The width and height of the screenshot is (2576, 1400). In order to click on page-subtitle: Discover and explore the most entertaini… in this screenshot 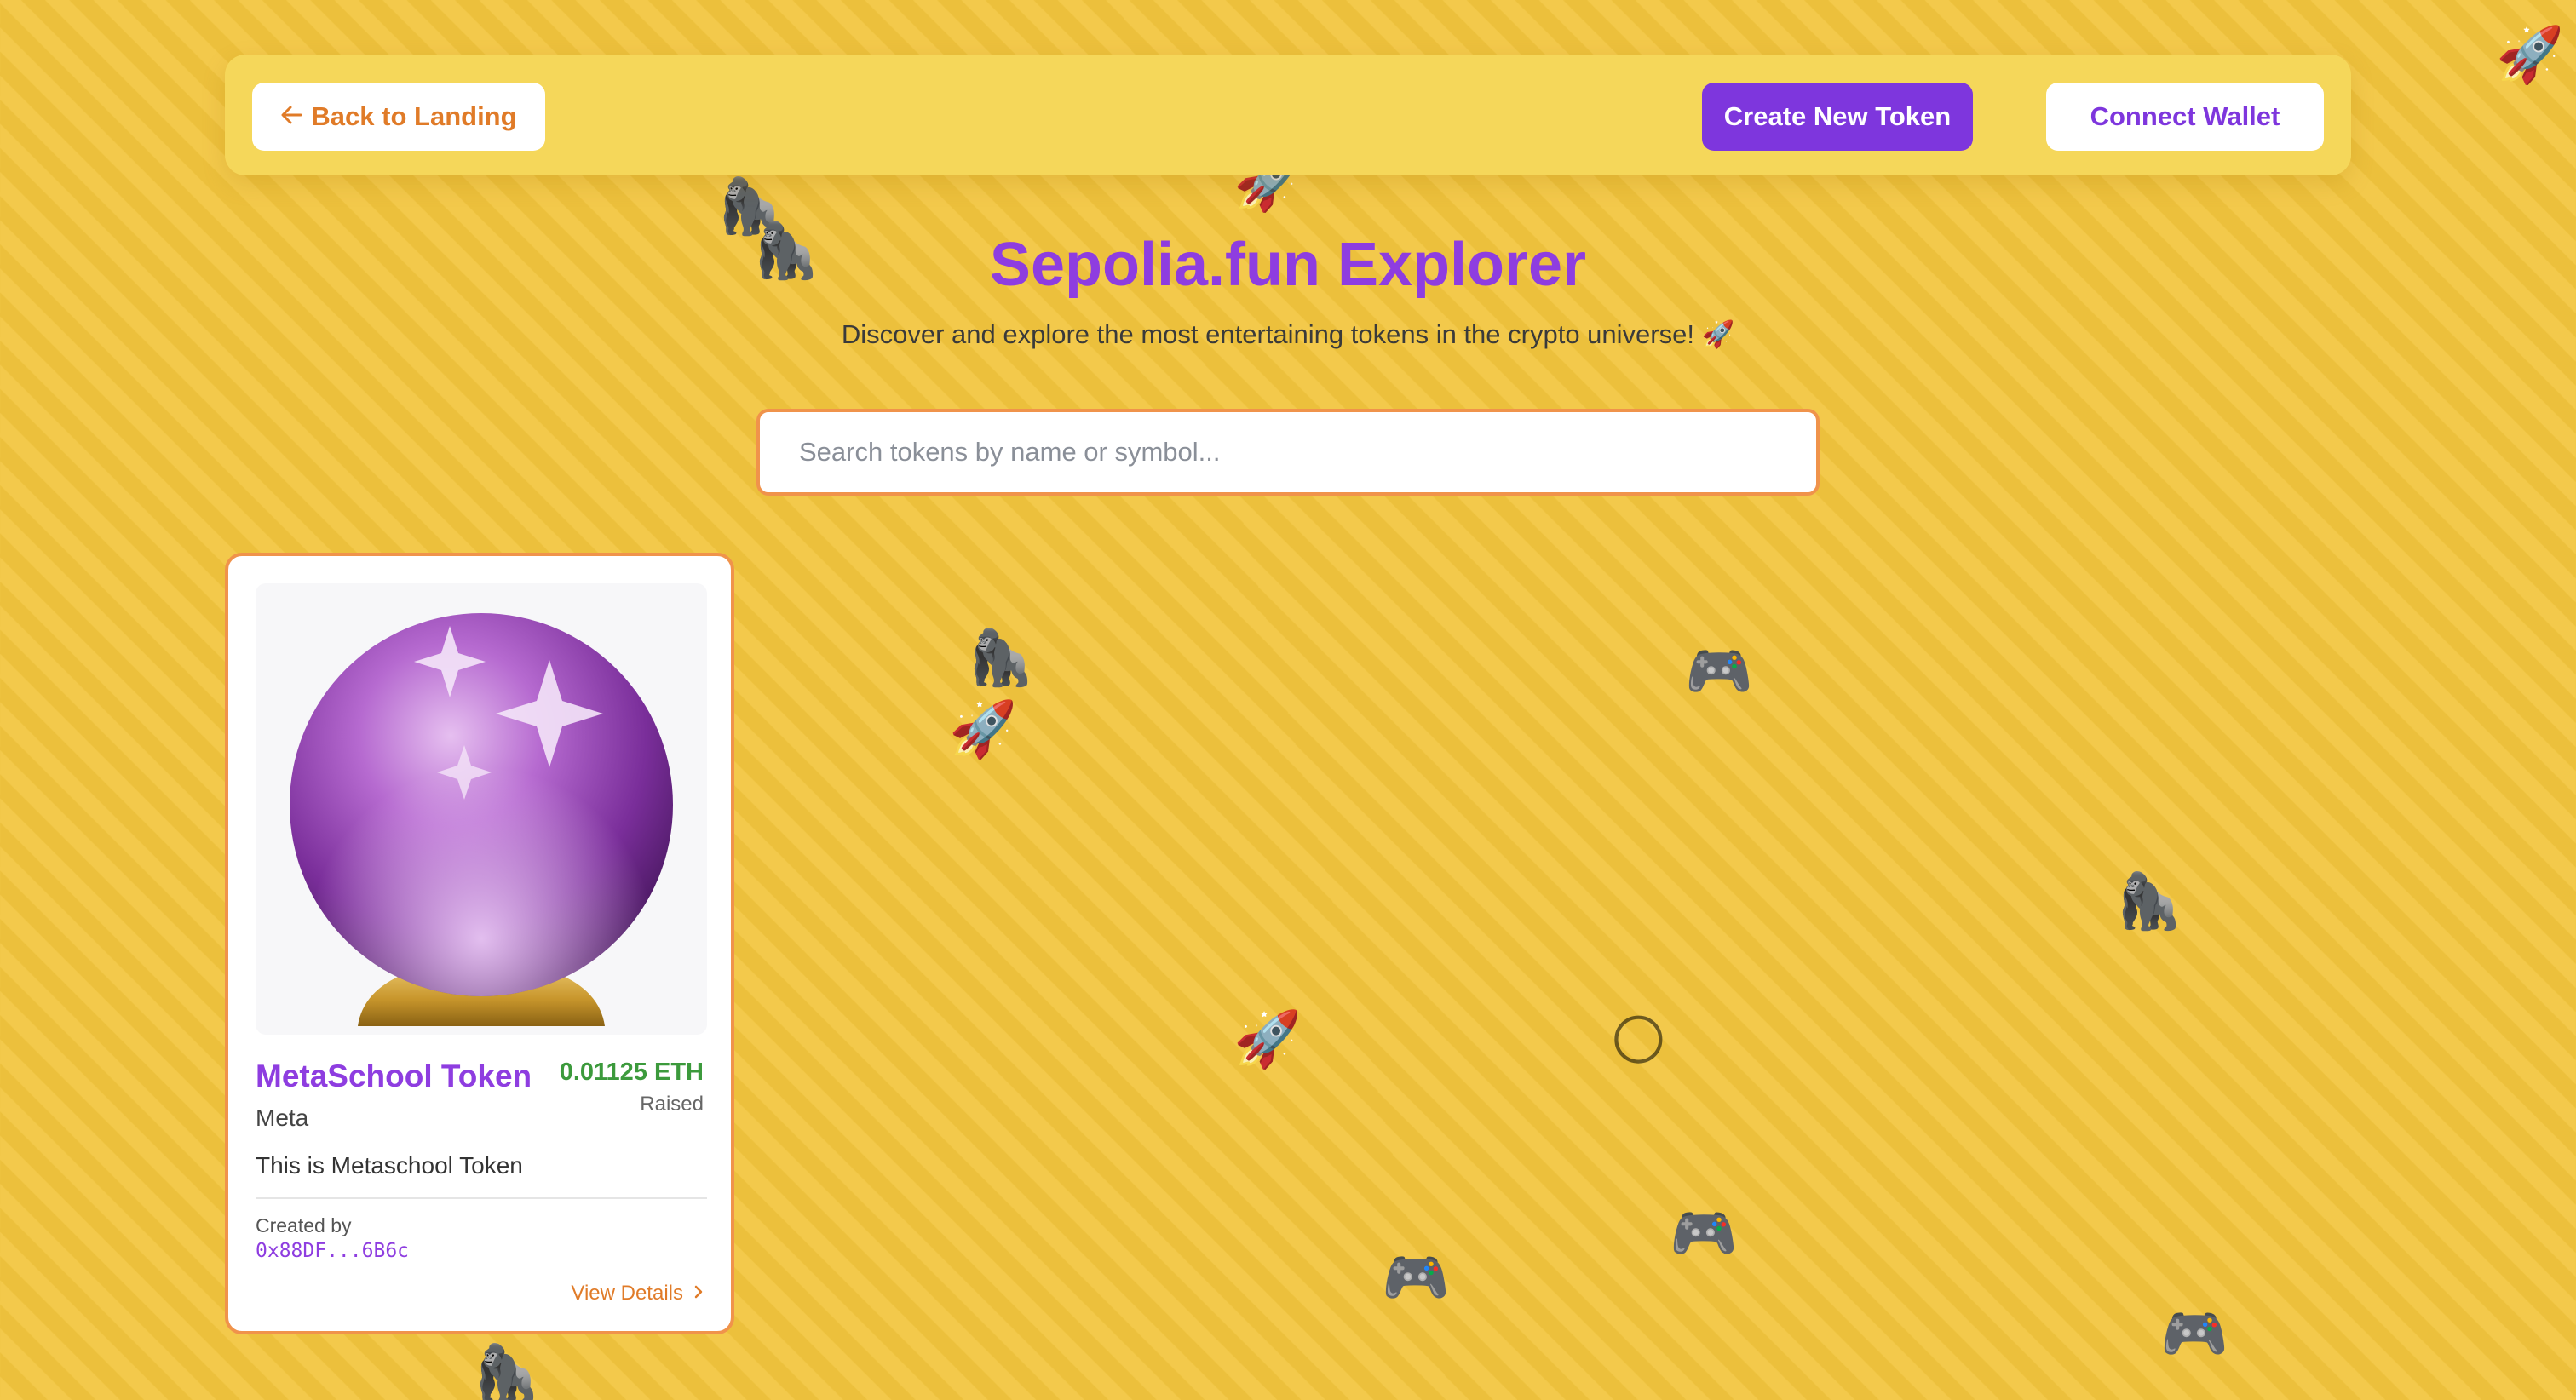, I will do `click(1288, 334)`.